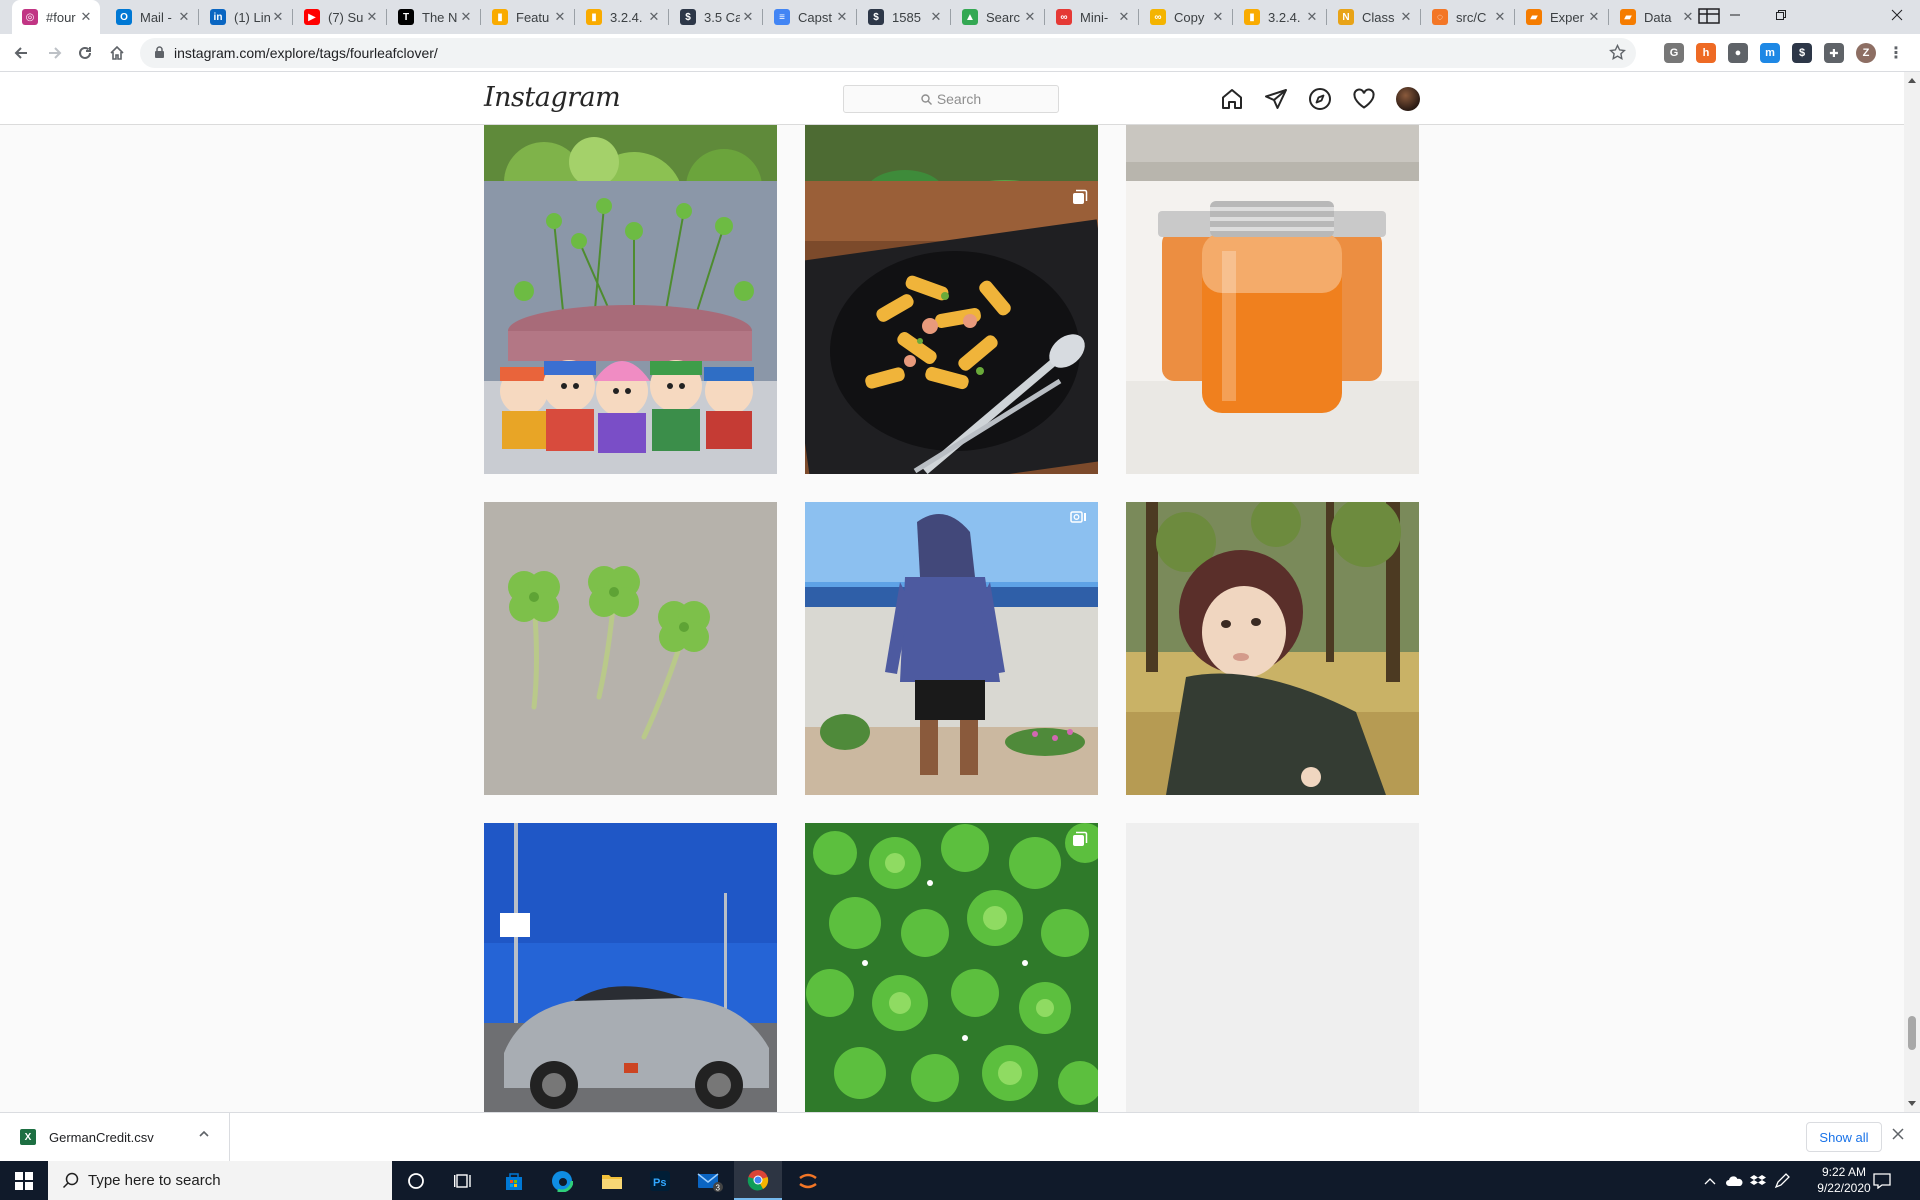 This screenshot has height=1200, width=1920. Describe the element at coordinates (1468, 17) in the screenshot. I see `browser-tab: ◌ src/C ✕` at that location.